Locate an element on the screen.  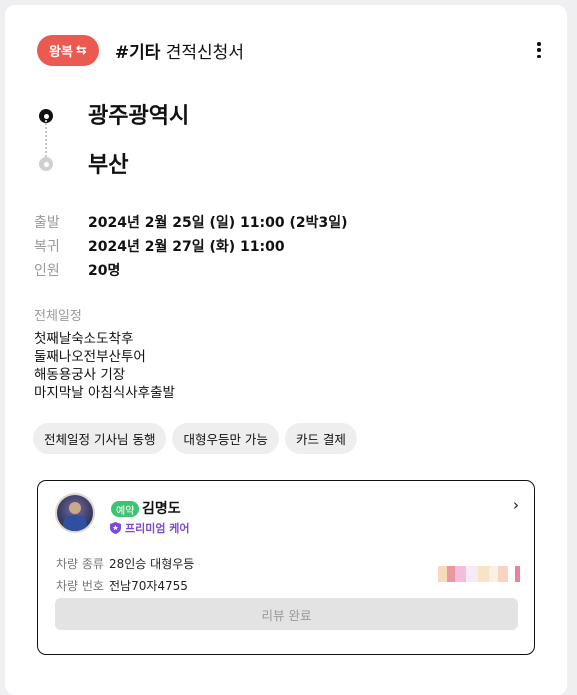
option-chip: 카드 결제 is located at coordinates (320, 438).